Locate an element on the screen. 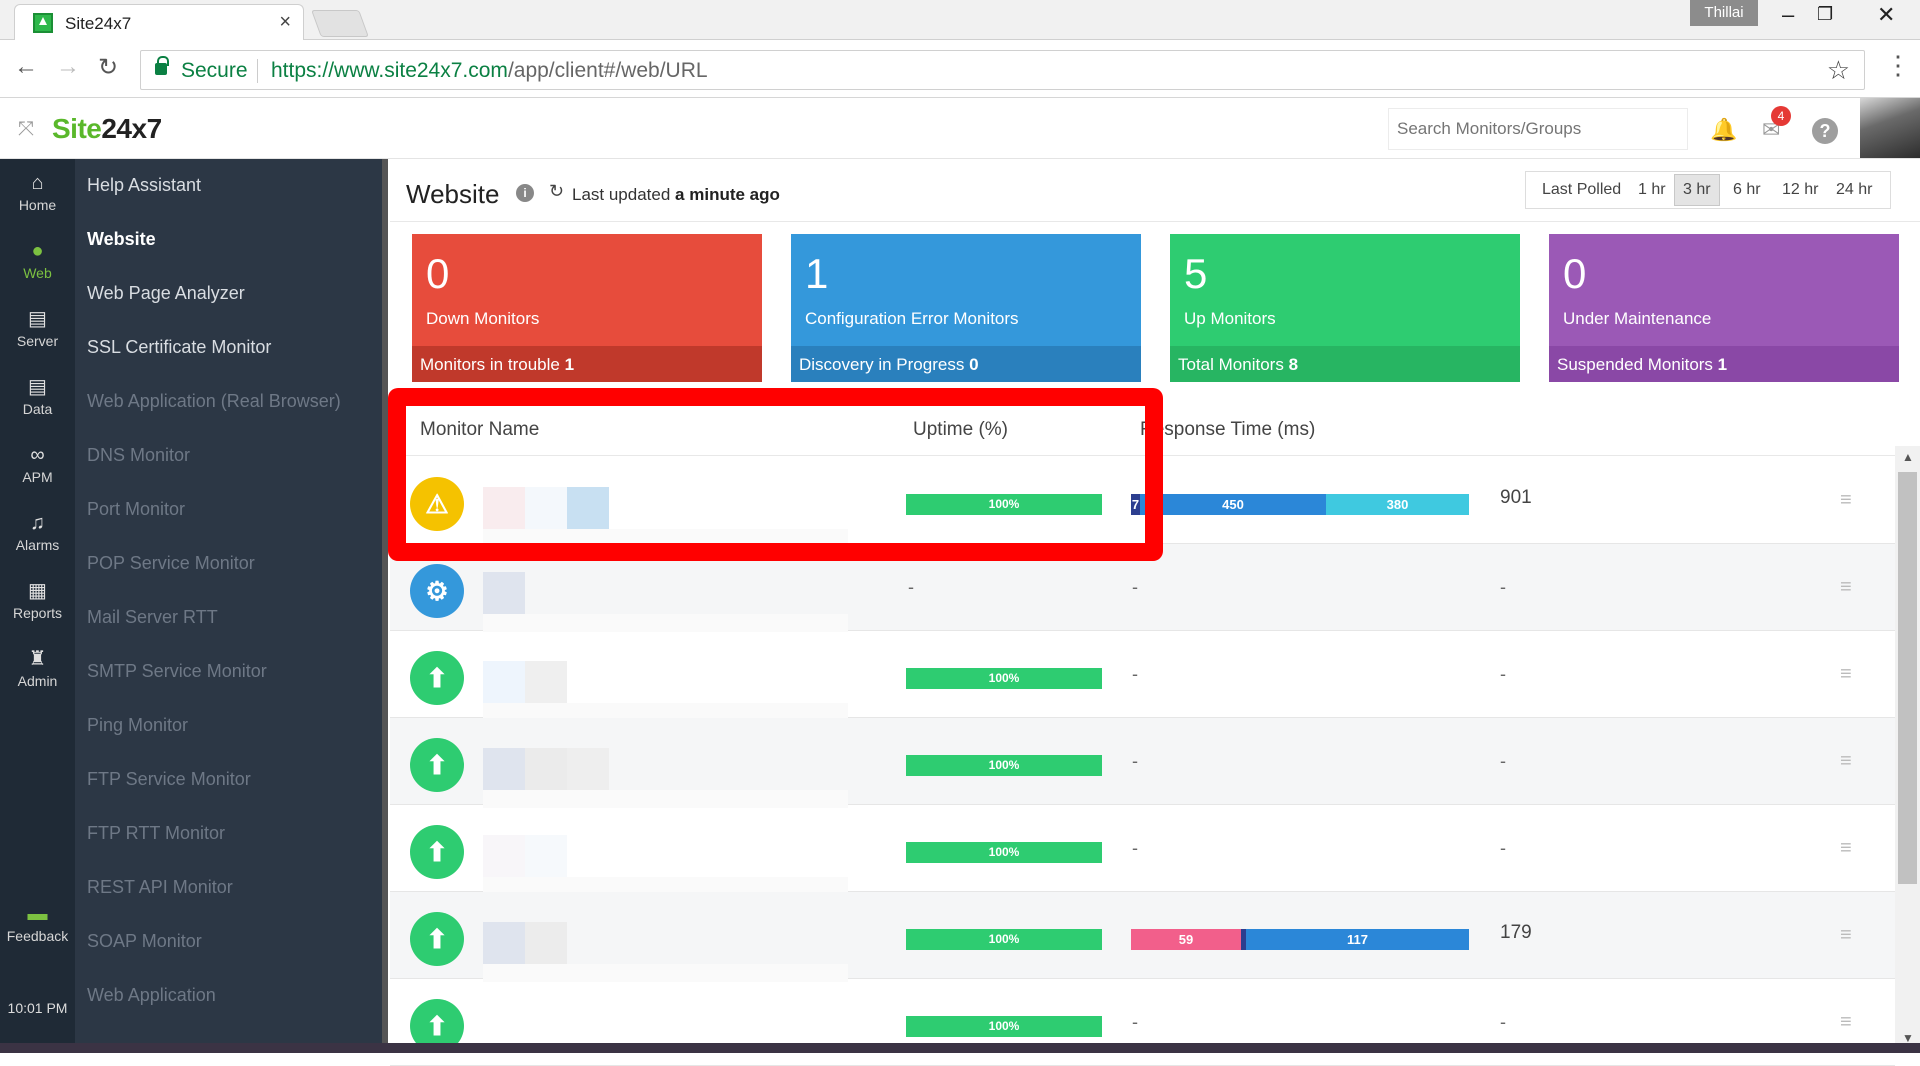  nav-admin: ♜ Admin is located at coordinates (37, 669).